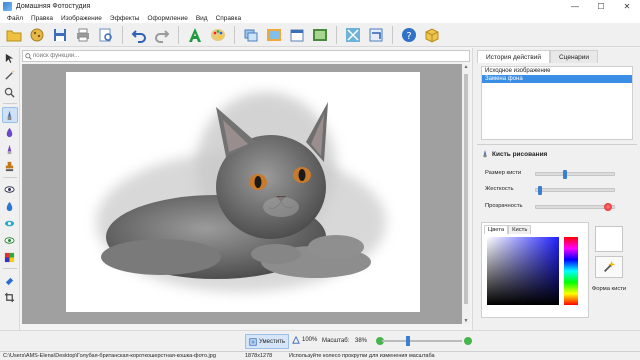  Describe the element at coordinates (106, 35) in the screenshot. I see `preview-button` at that location.